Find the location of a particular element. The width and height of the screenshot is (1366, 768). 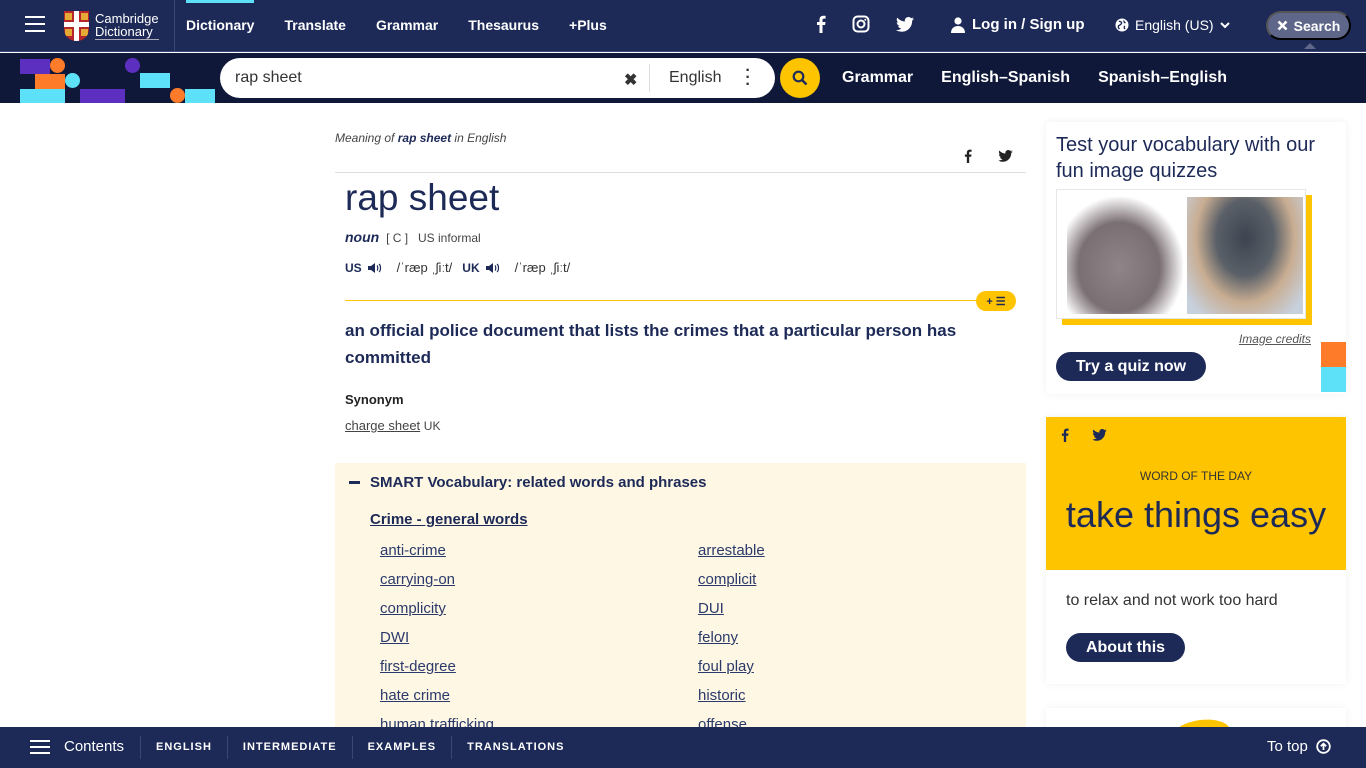

audio-us-icon is located at coordinates (375, 268).